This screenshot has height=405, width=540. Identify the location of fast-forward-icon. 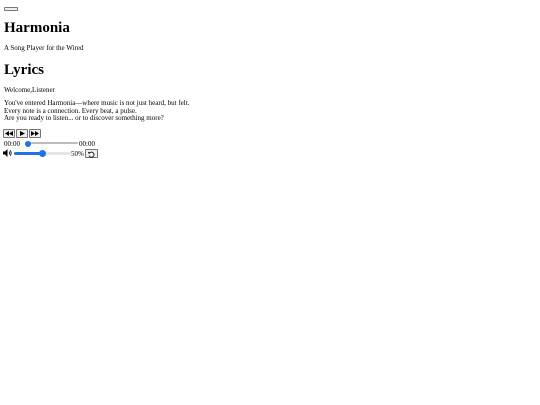
(35, 133).